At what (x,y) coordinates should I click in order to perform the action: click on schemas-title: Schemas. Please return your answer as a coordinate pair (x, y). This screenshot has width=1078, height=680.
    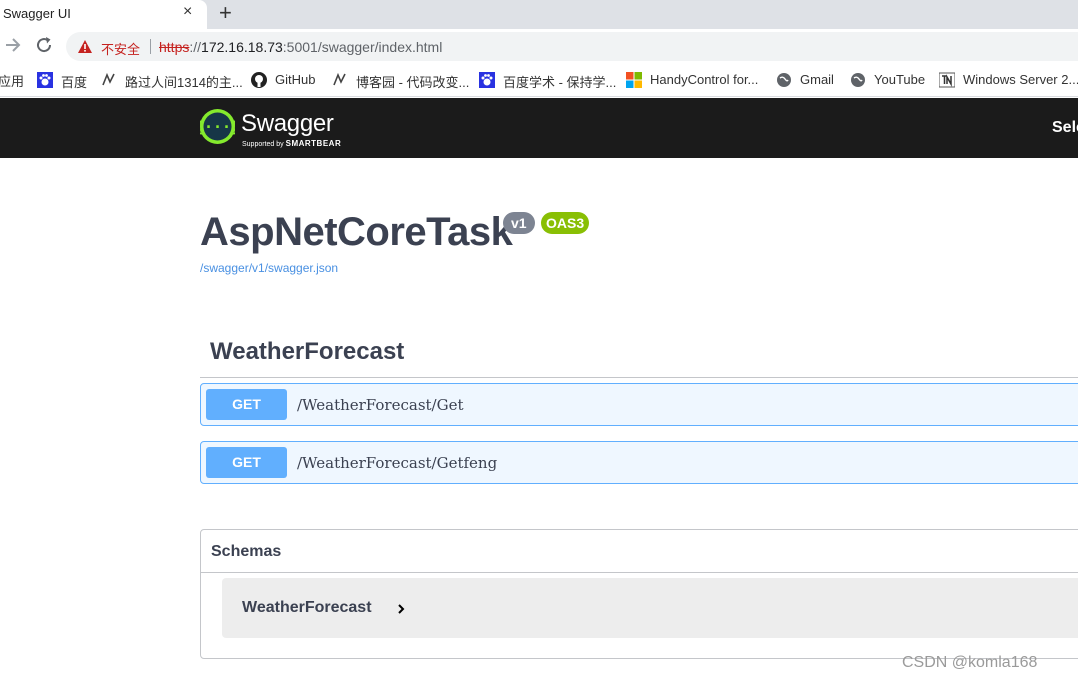
    Looking at the image, I should click on (246, 552).